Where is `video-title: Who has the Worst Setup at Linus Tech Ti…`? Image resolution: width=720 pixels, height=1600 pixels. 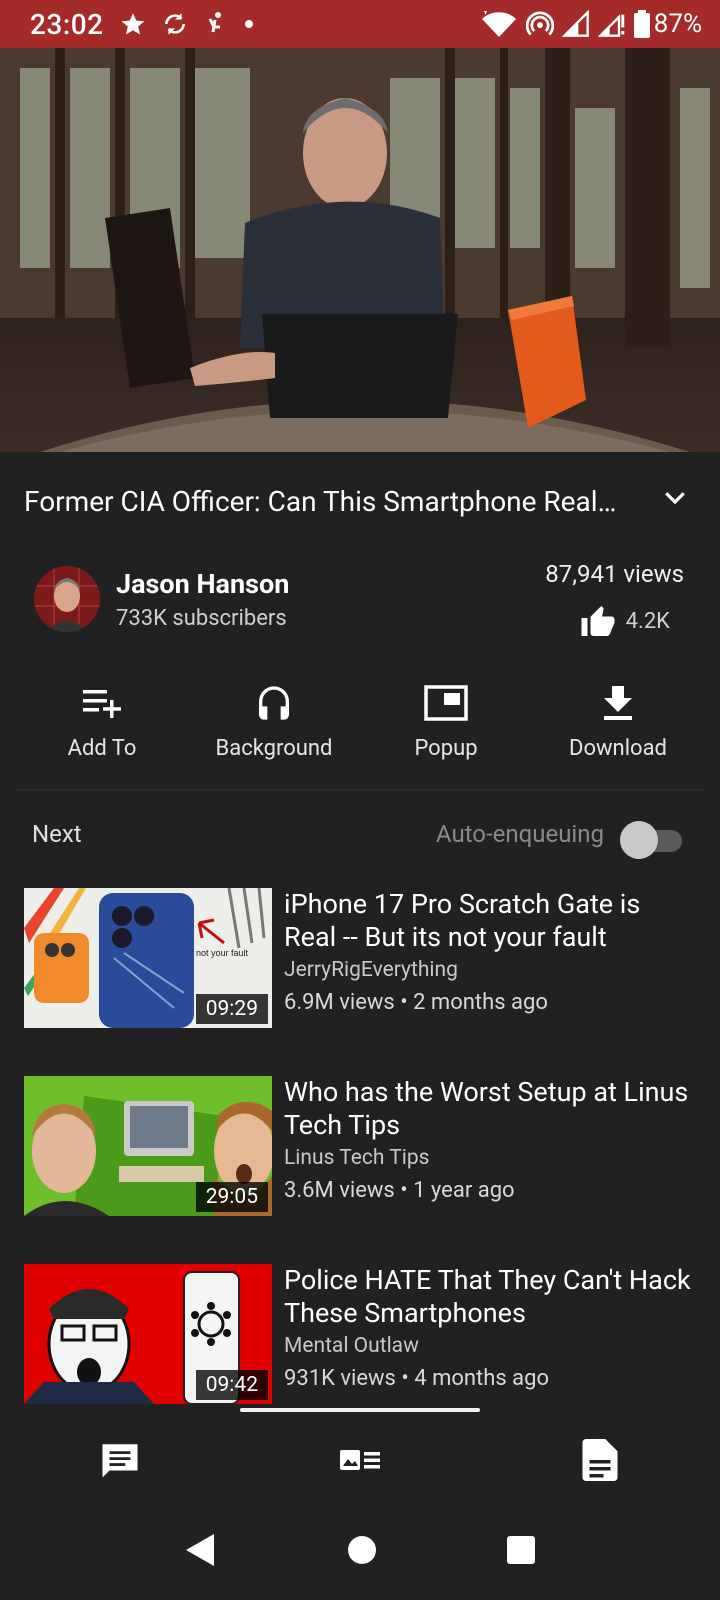 video-title: Who has the Worst Setup at Linus Tech Ti… is located at coordinates (486, 1108).